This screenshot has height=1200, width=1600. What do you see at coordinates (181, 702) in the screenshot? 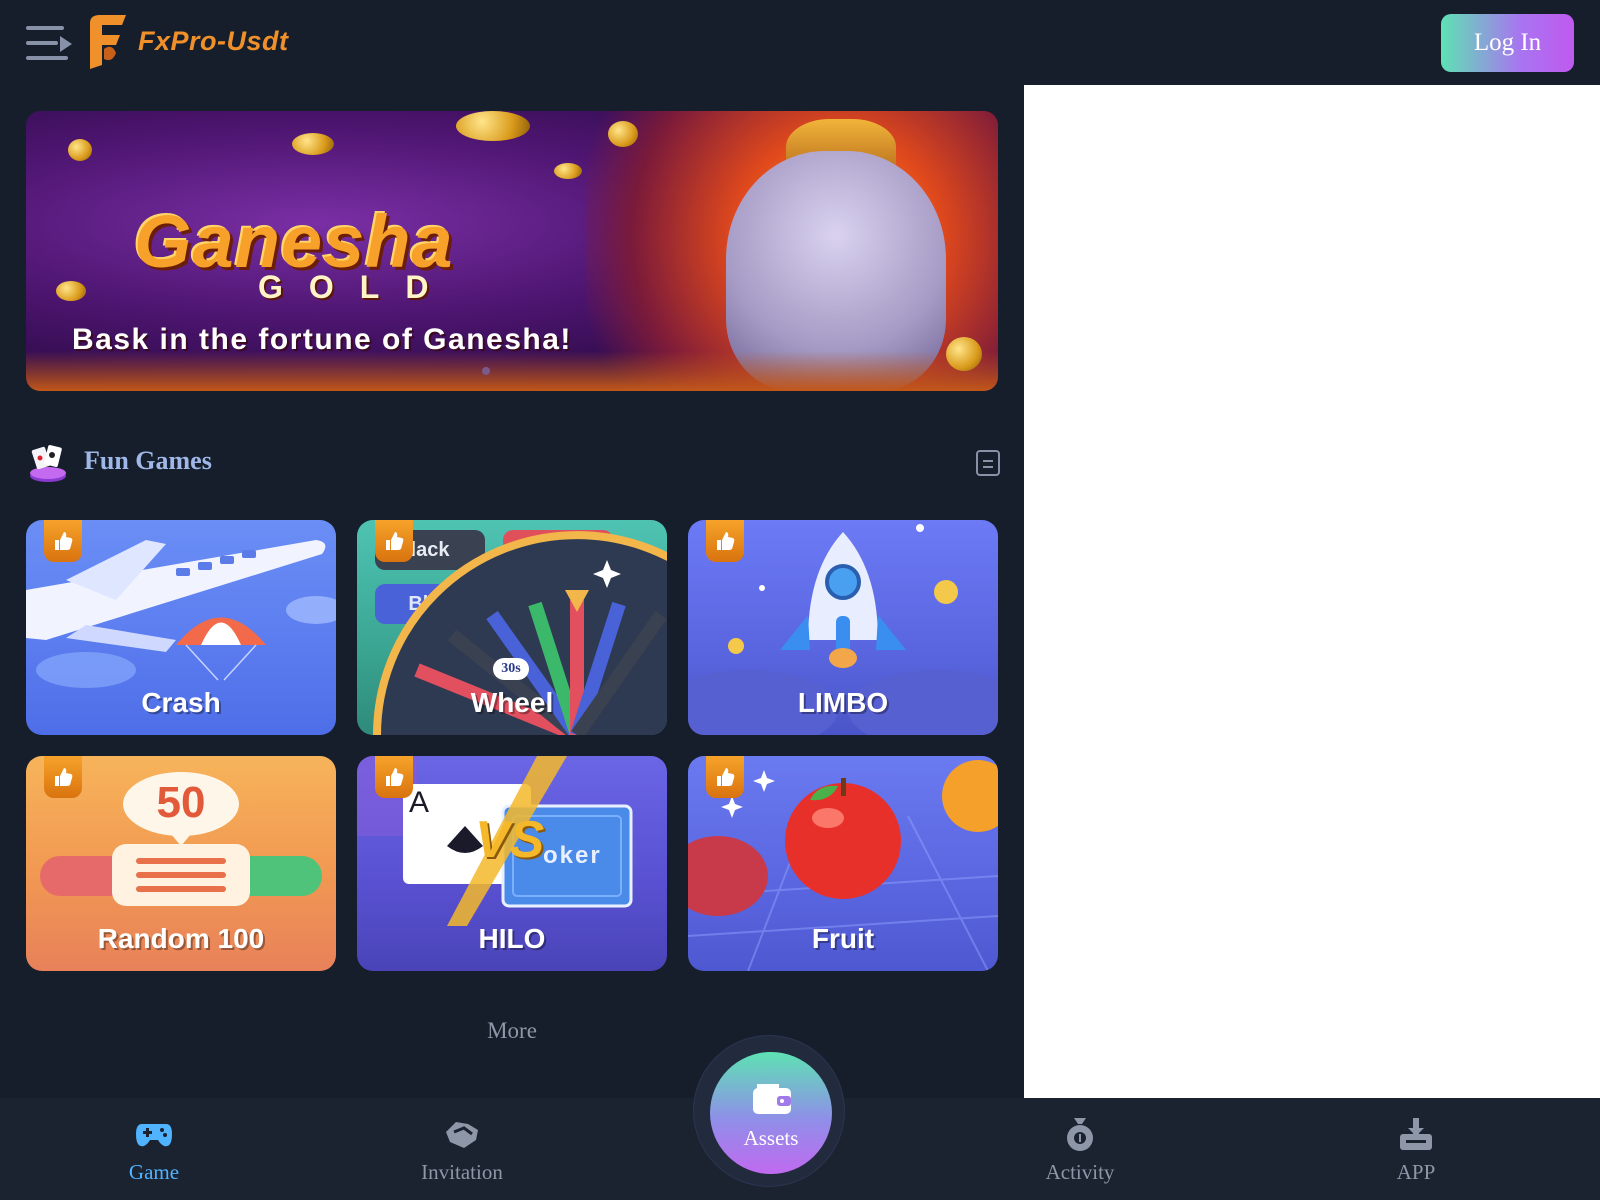
I see `game-label: Crash` at bounding box center [181, 702].